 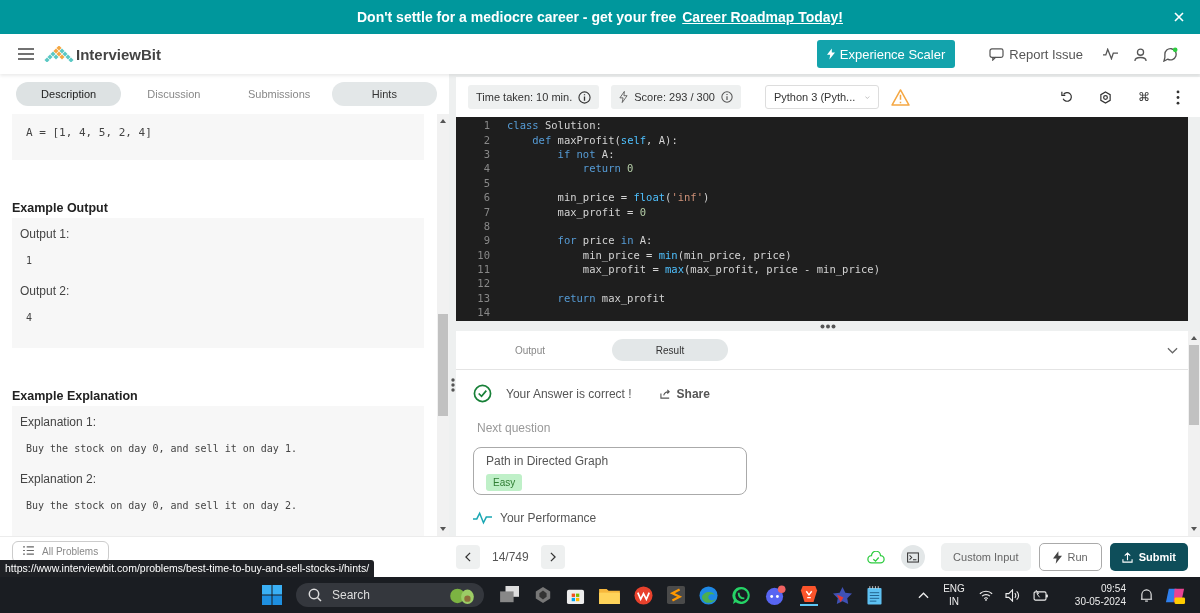 What do you see at coordinates (1170, 54) in the screenshot?
I see `chat-bubble-icon` at bounding box center [1170, 54].